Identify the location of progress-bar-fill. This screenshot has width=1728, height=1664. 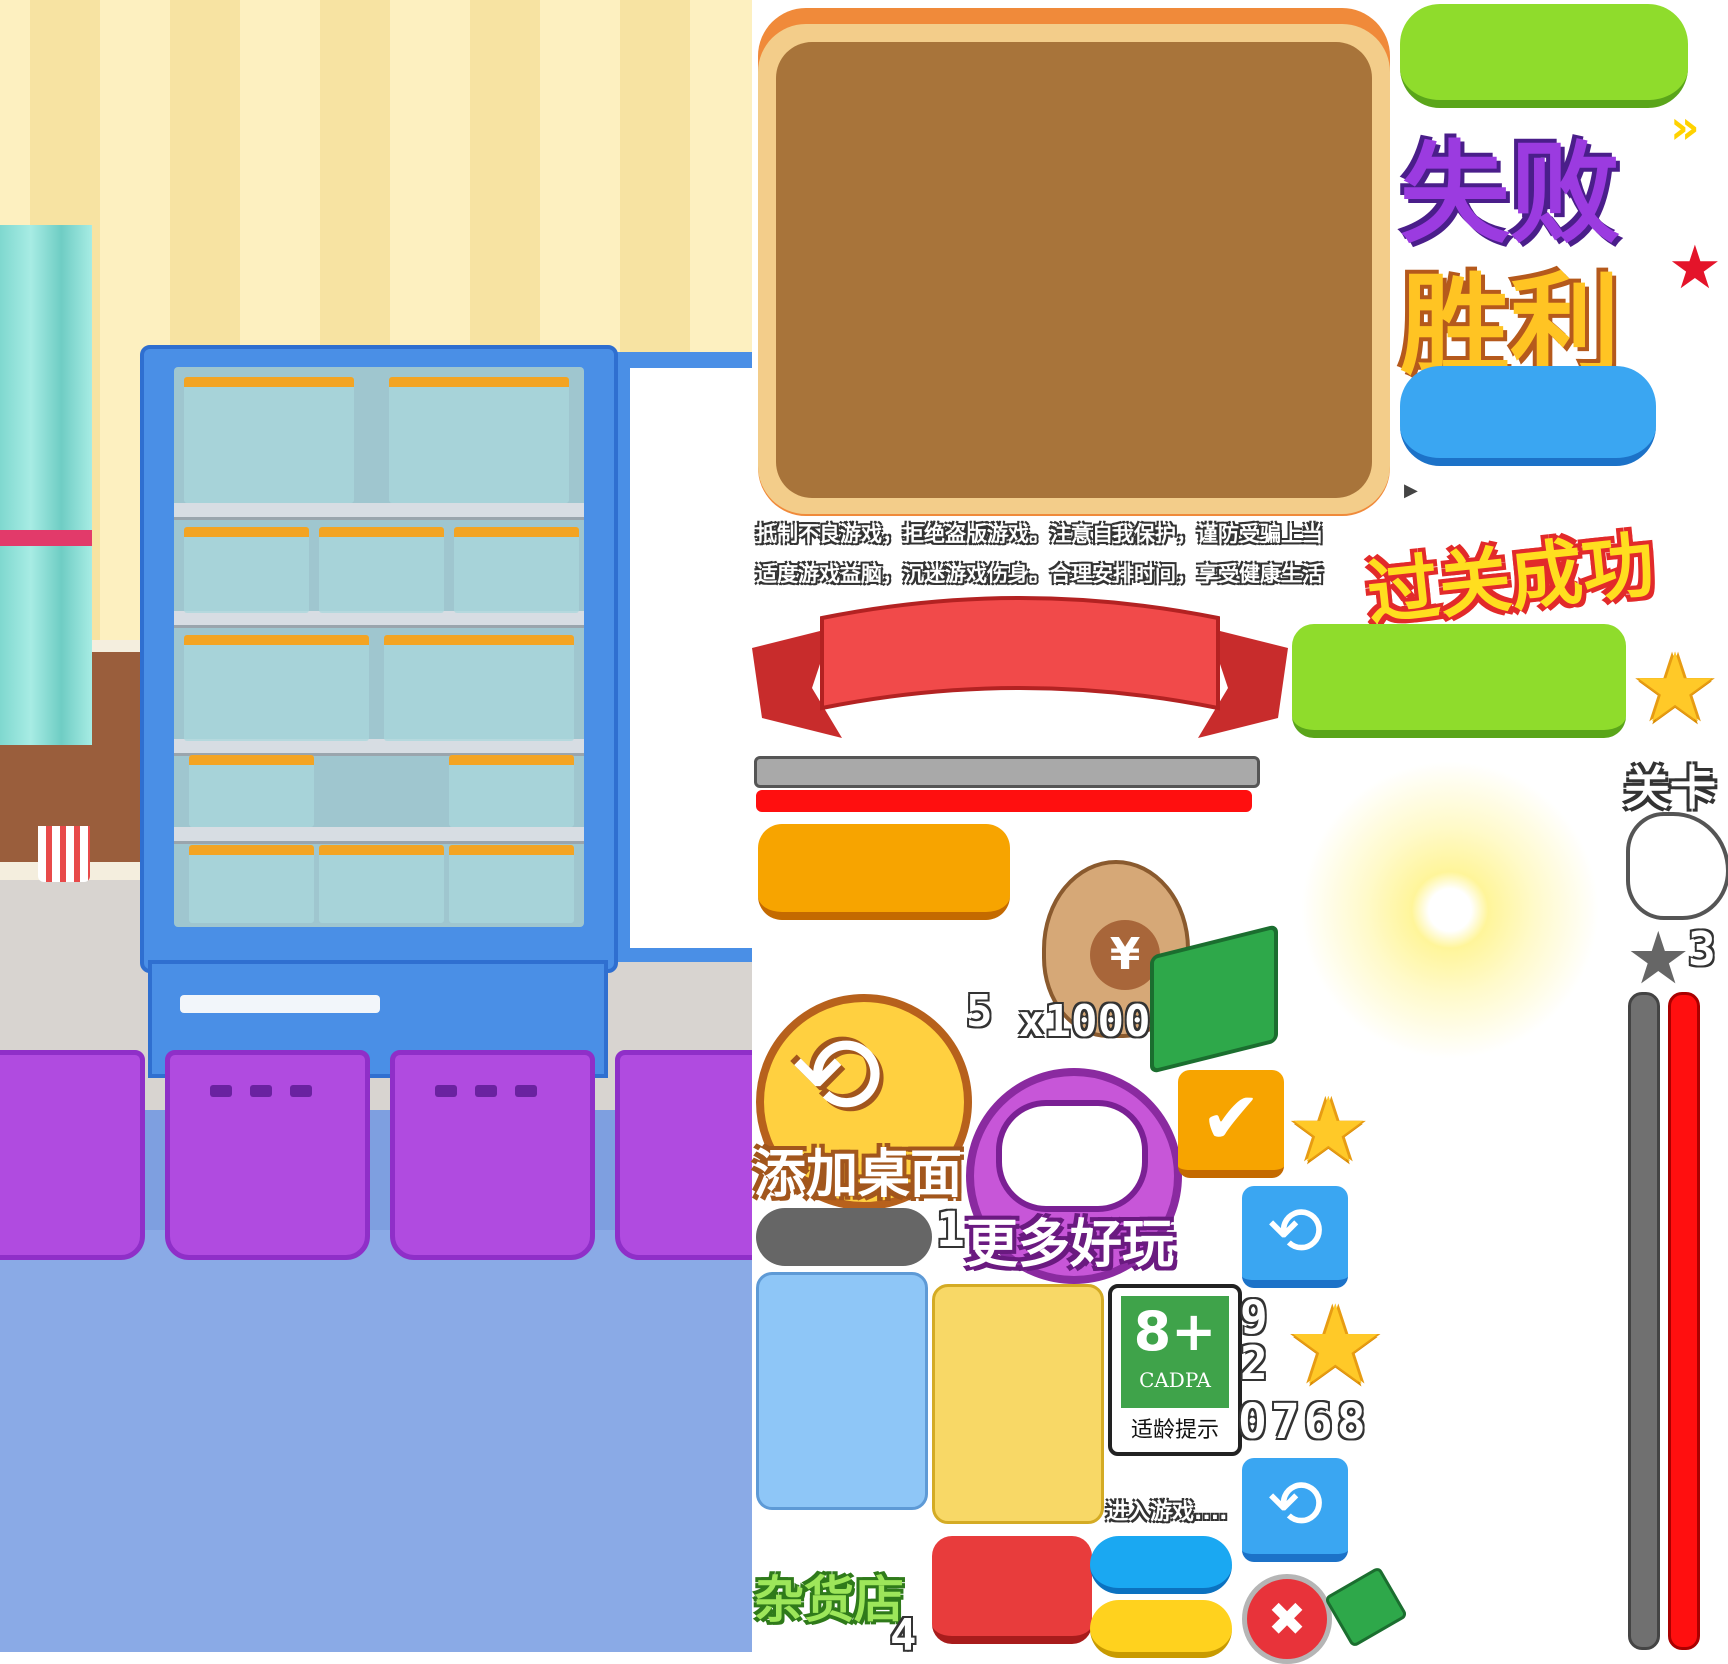
(1004, 801).